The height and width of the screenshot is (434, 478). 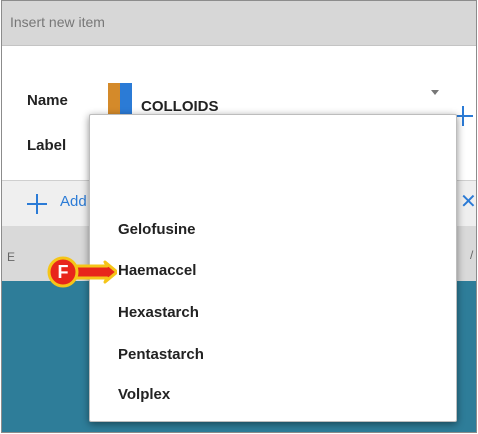 I want to click on color-swatch, so click(x=120, y=100).